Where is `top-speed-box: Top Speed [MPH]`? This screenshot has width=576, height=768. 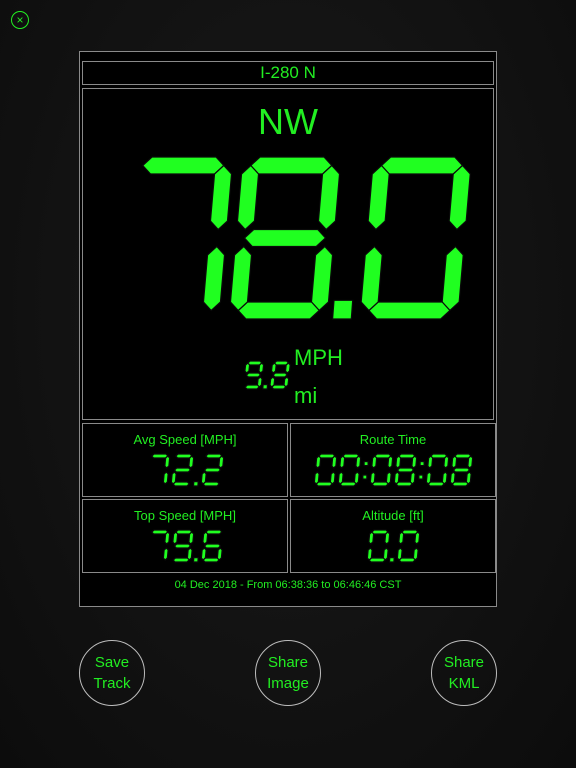
top-speed-box: Top Speed [MPH] is located at coordinates (185, 536).